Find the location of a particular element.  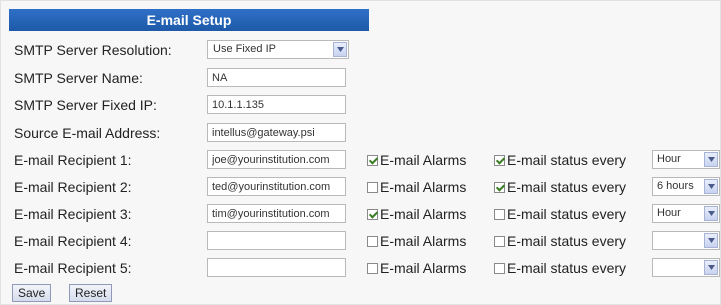

save-button: Save is located at coordinates (32, 293).